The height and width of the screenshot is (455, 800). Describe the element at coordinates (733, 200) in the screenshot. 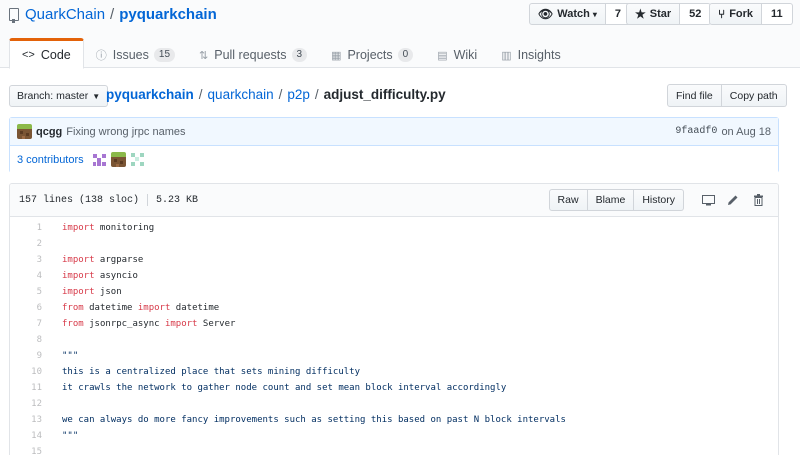

I see `pencil-icon` at that location.